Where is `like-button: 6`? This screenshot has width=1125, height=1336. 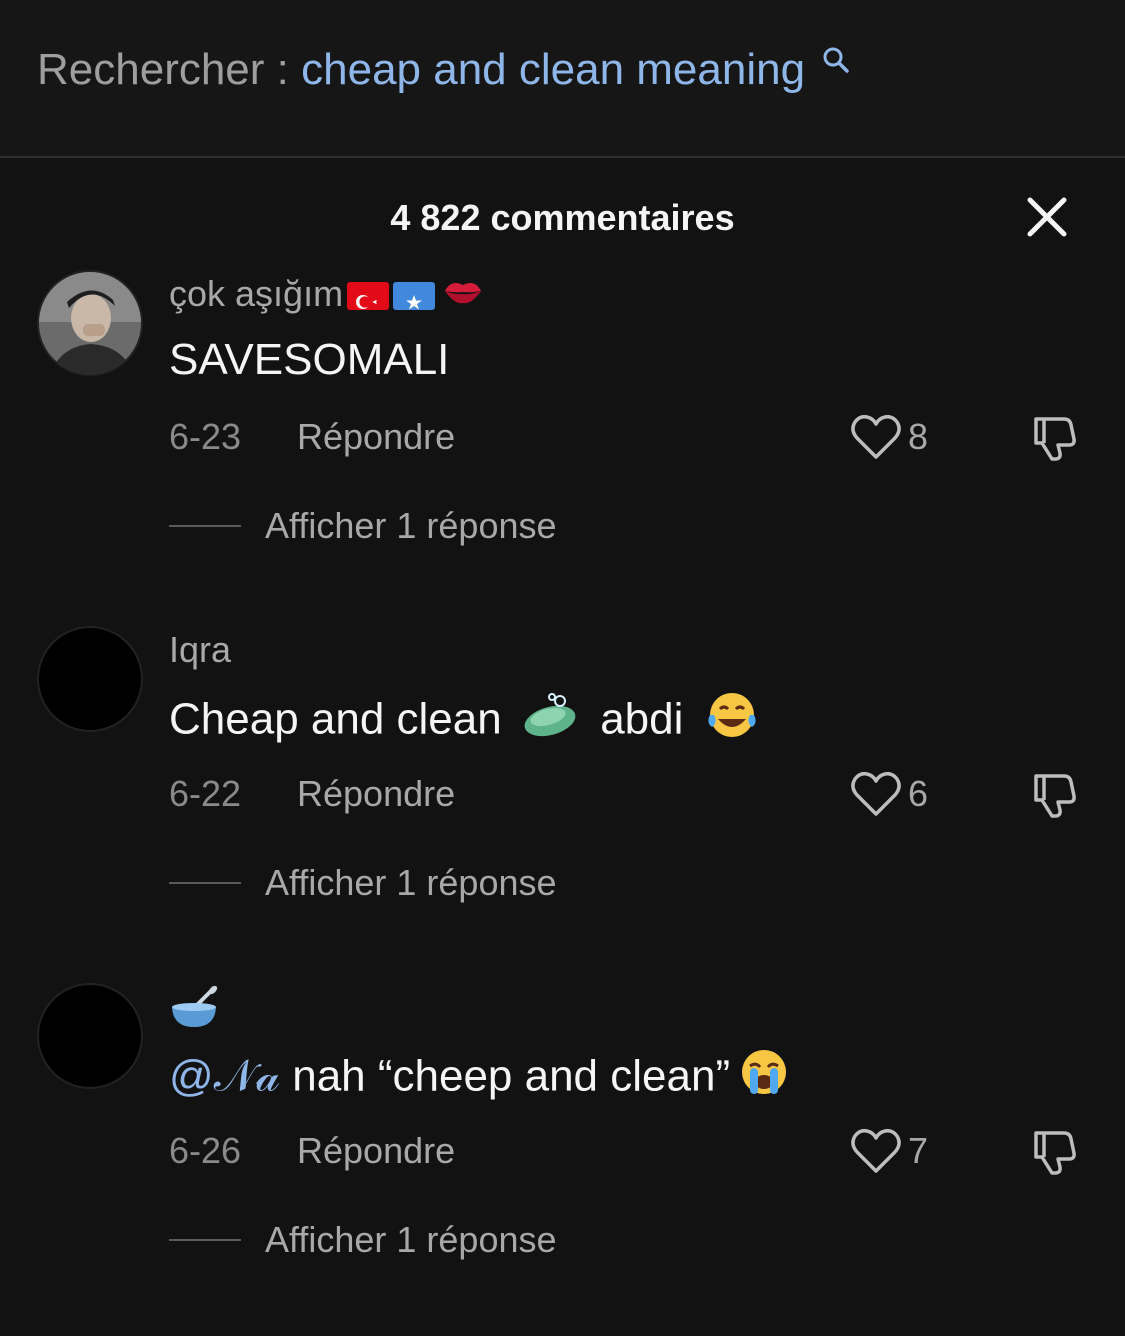 like-button: 6 is located at coordinates (889, 794).